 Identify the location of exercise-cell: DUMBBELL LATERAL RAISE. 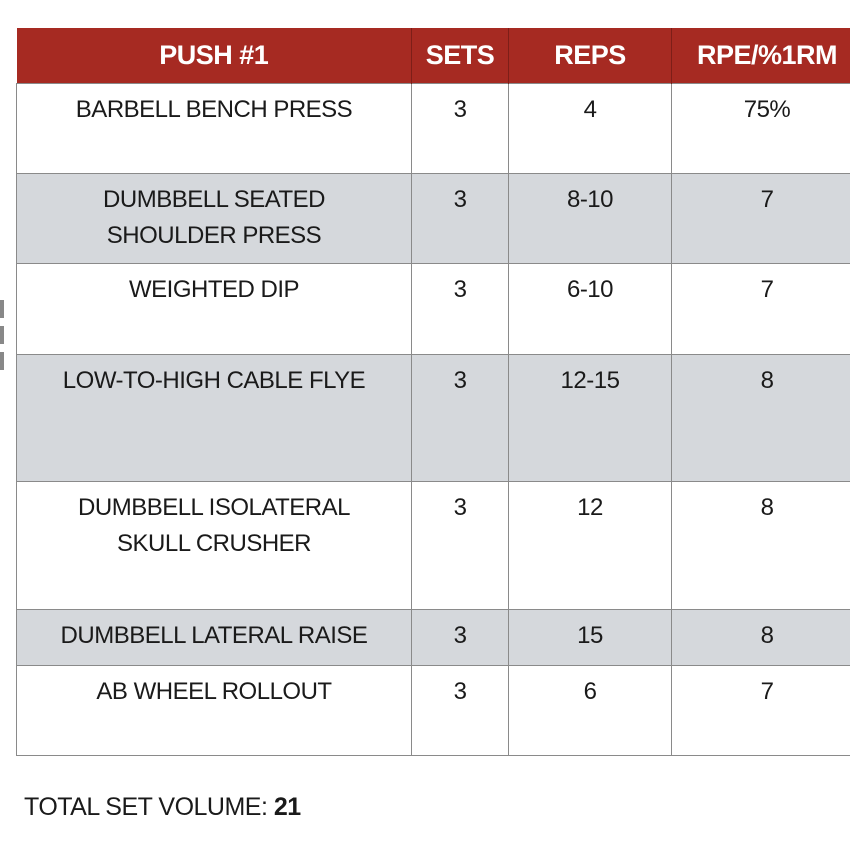
(214, 637).